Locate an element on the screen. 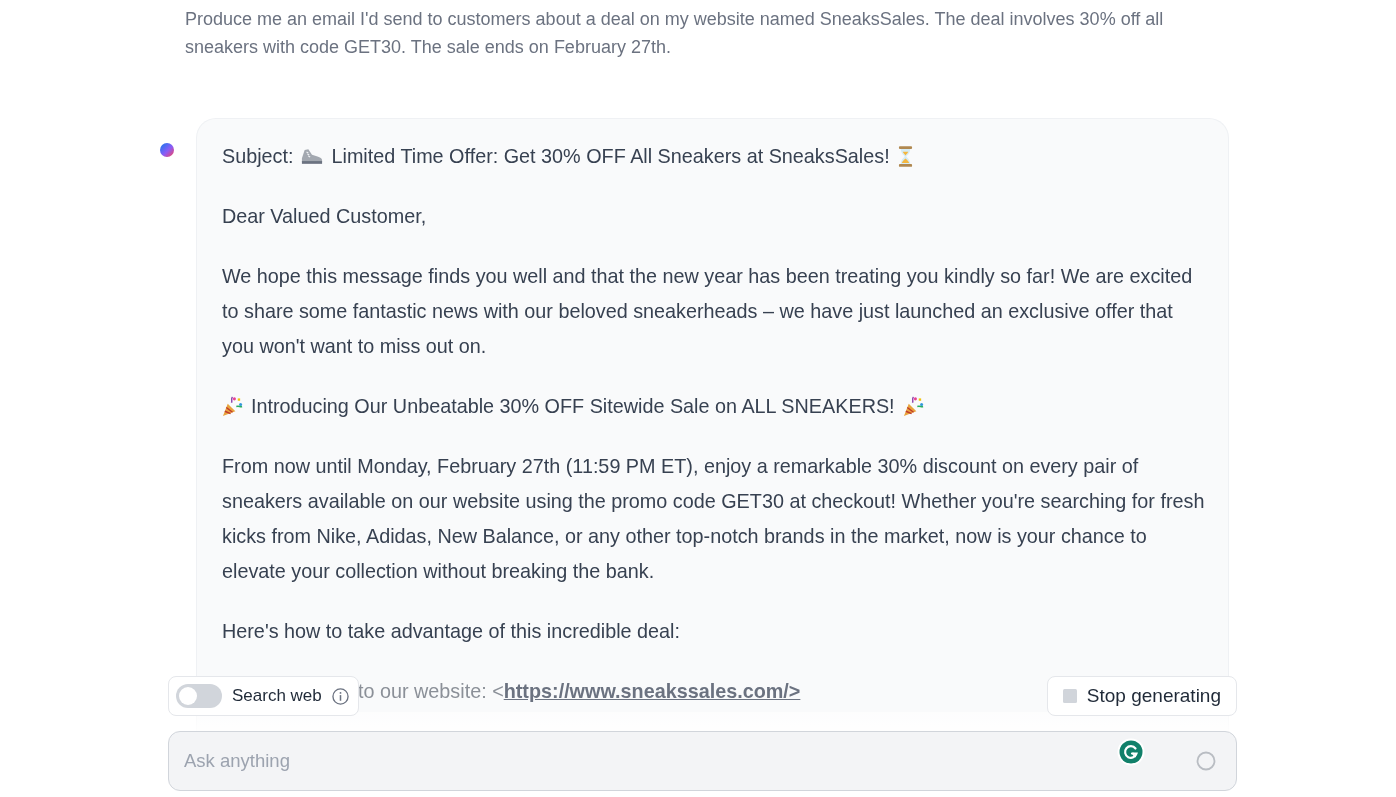 The width and height of the screenshot is (1396, 797). avatar-dot-icon is located at coordinates (167, 150).